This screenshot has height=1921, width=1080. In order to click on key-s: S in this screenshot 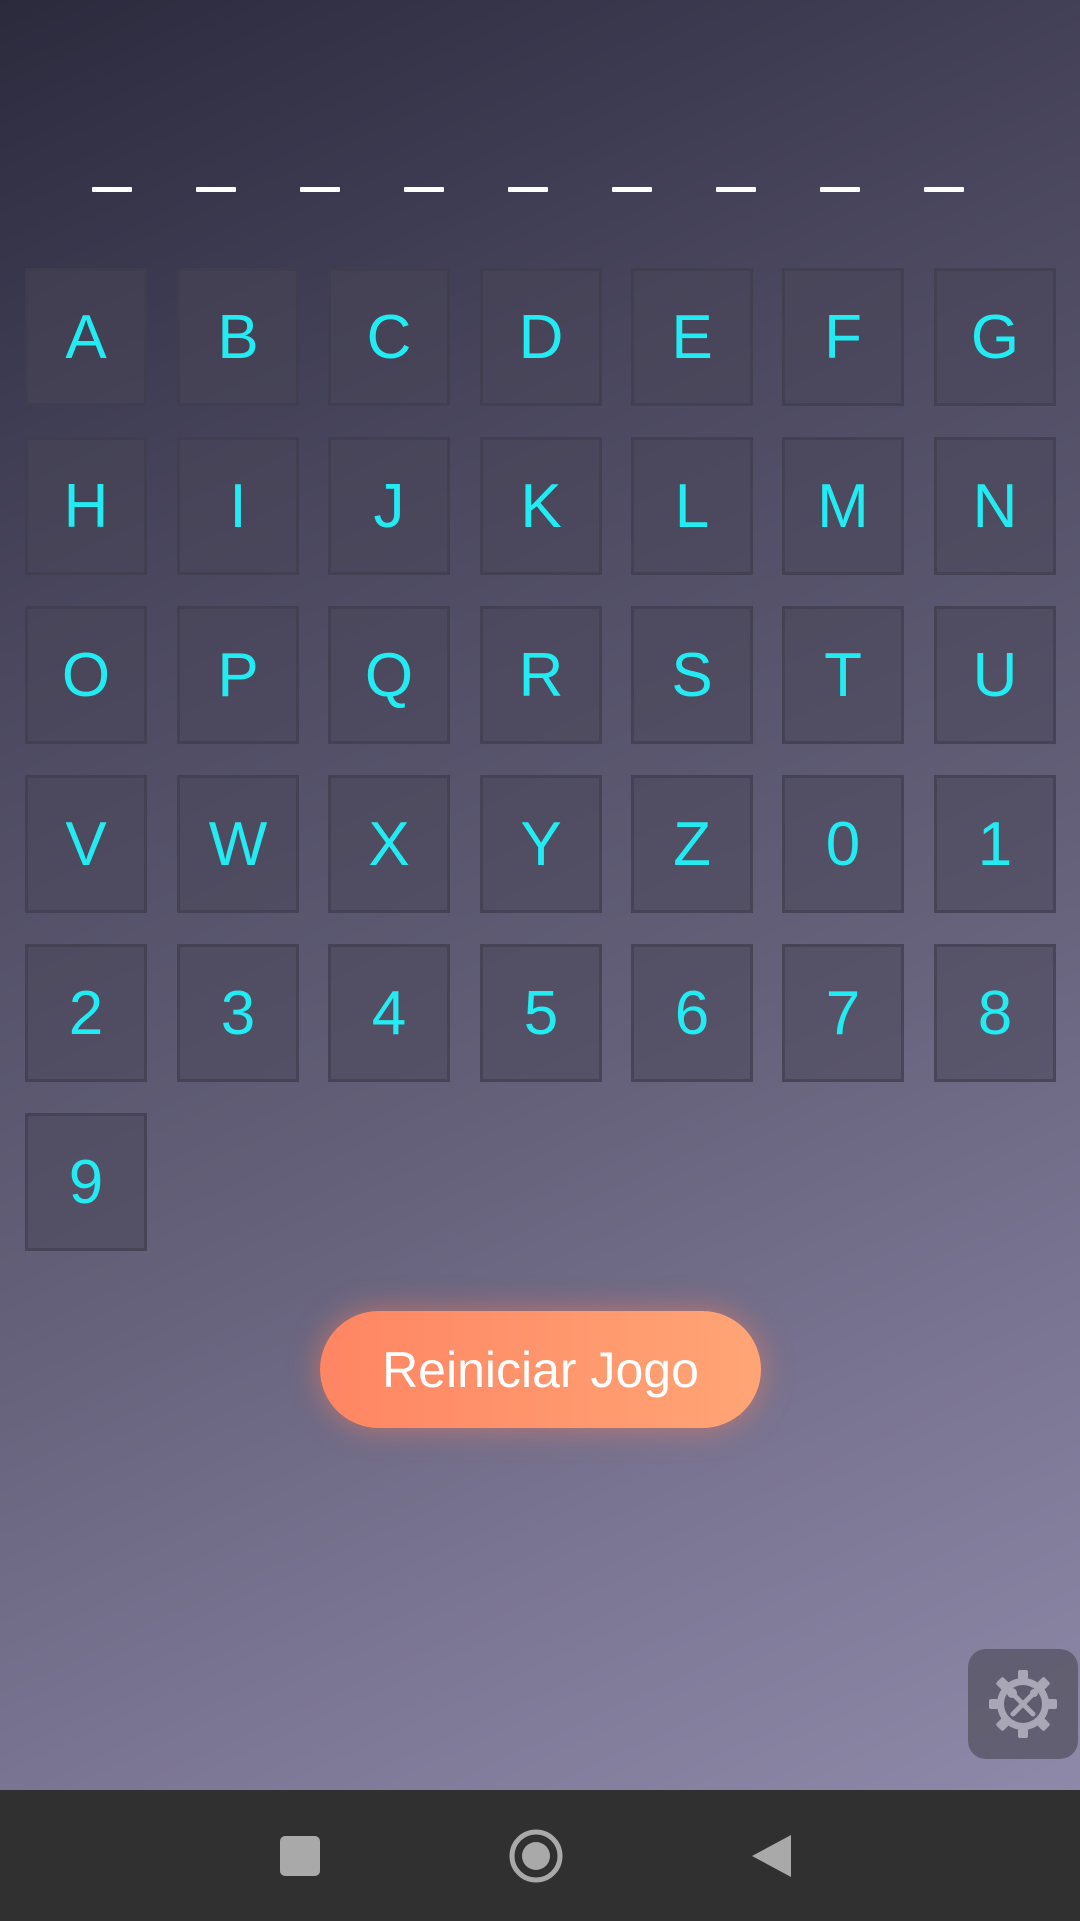, I will do `click(692, 675)`.